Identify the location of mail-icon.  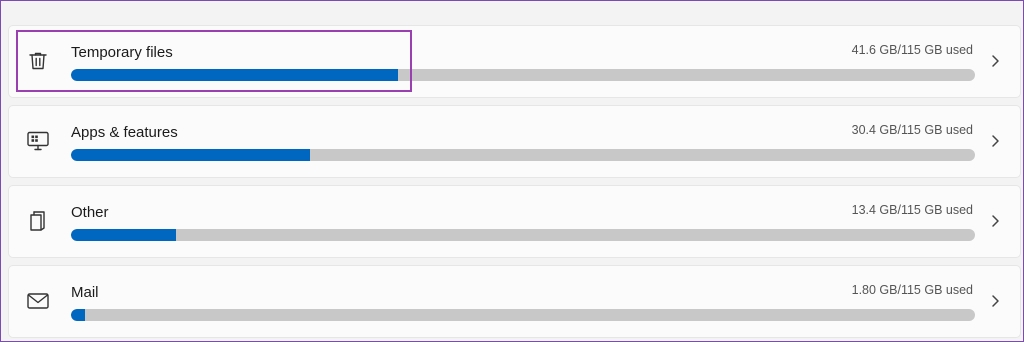
(38, 301).